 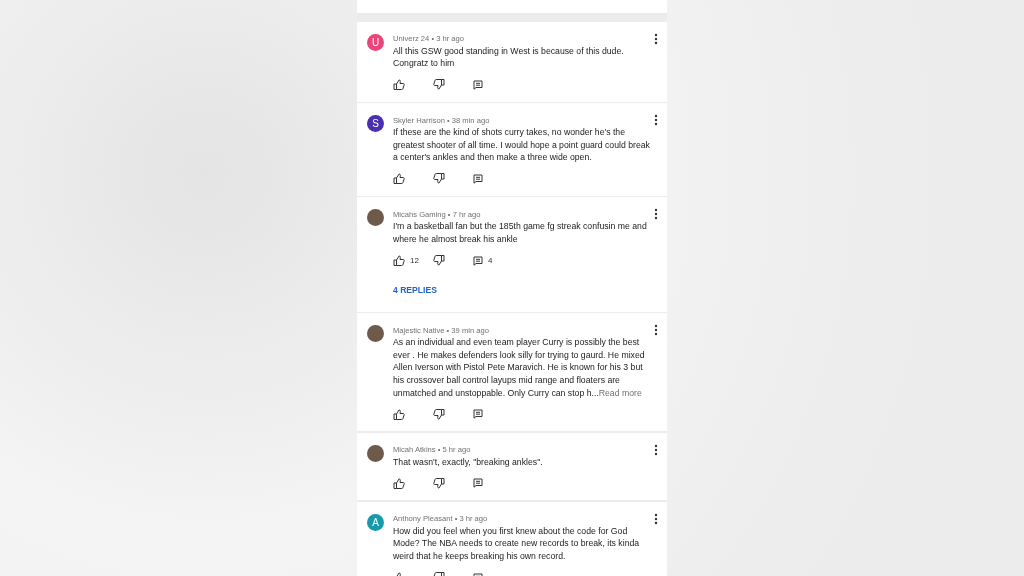 I want to click on avatar: U, so click(x=375, y=42).